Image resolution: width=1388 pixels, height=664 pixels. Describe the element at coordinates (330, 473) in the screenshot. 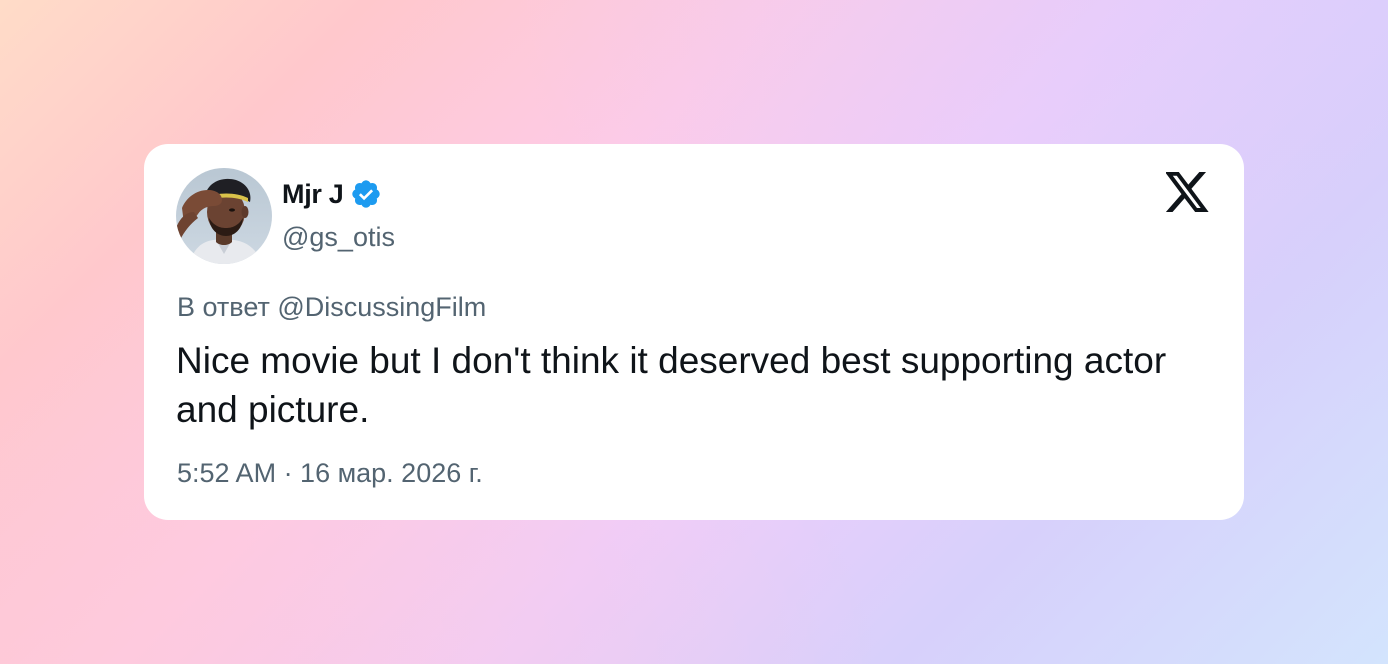

I see `tweet-timestamp: 5:52 AM · 16 мар. 2026 г.` at that location.